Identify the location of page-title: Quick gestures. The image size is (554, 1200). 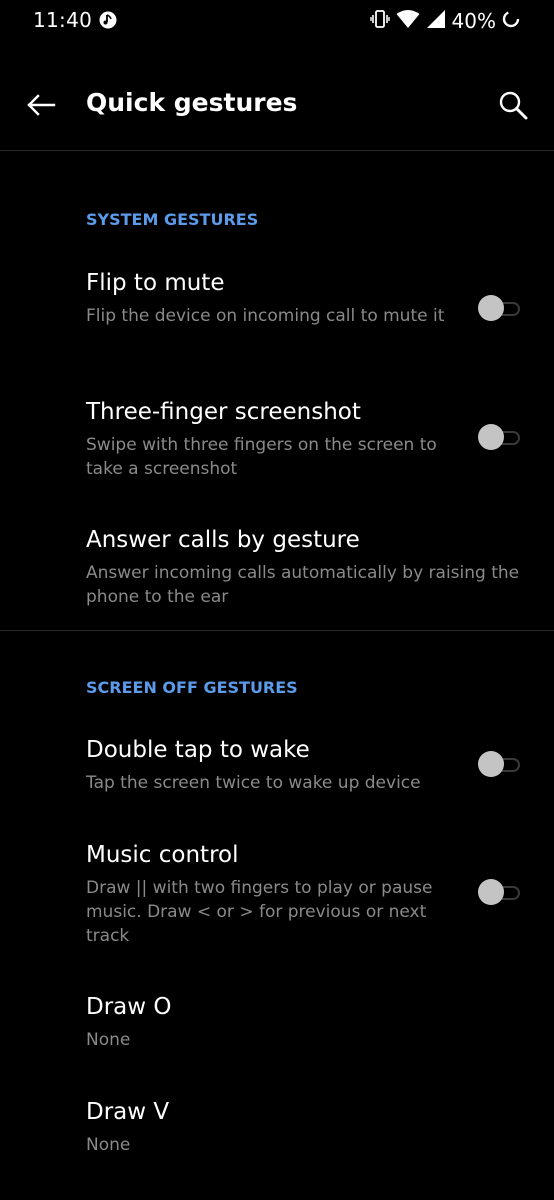
(192, 102).